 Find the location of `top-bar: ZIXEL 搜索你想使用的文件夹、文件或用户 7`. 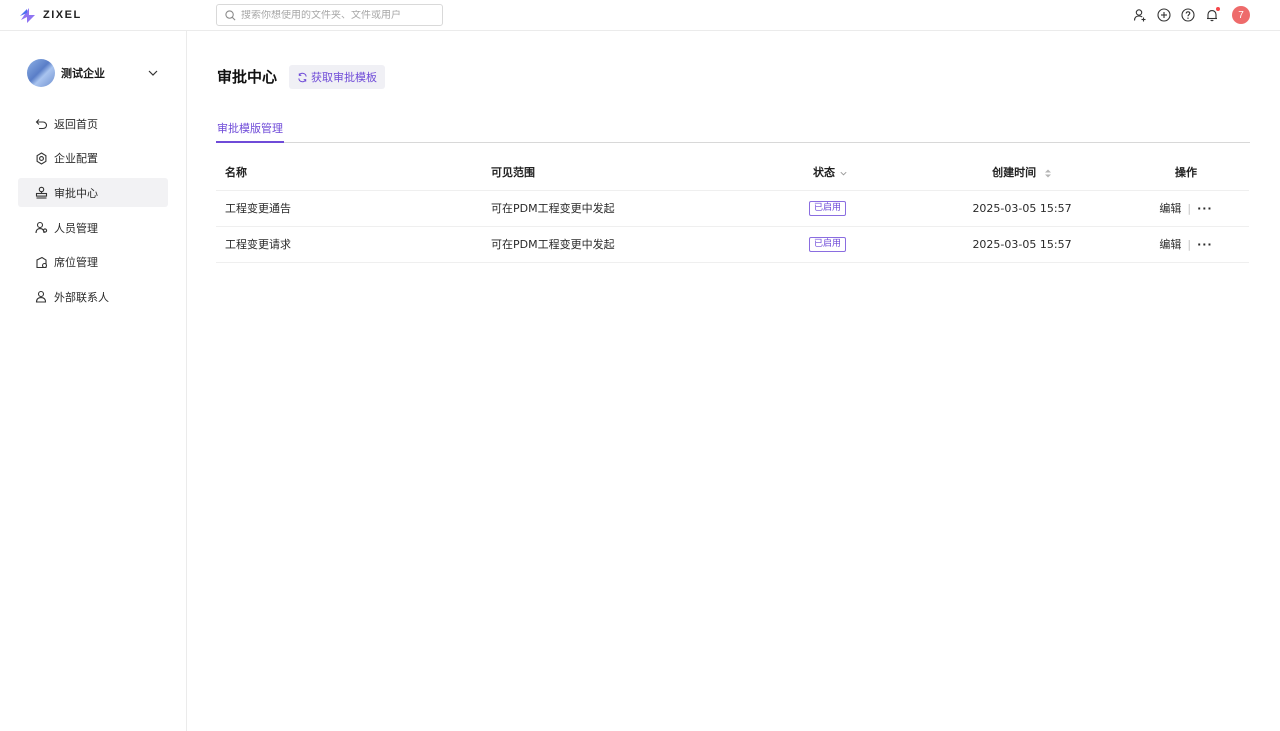

top-bar: ZIXEL 搜索你想使用的文件夹、文件或用户 7 is located at coordinates (640, 15).